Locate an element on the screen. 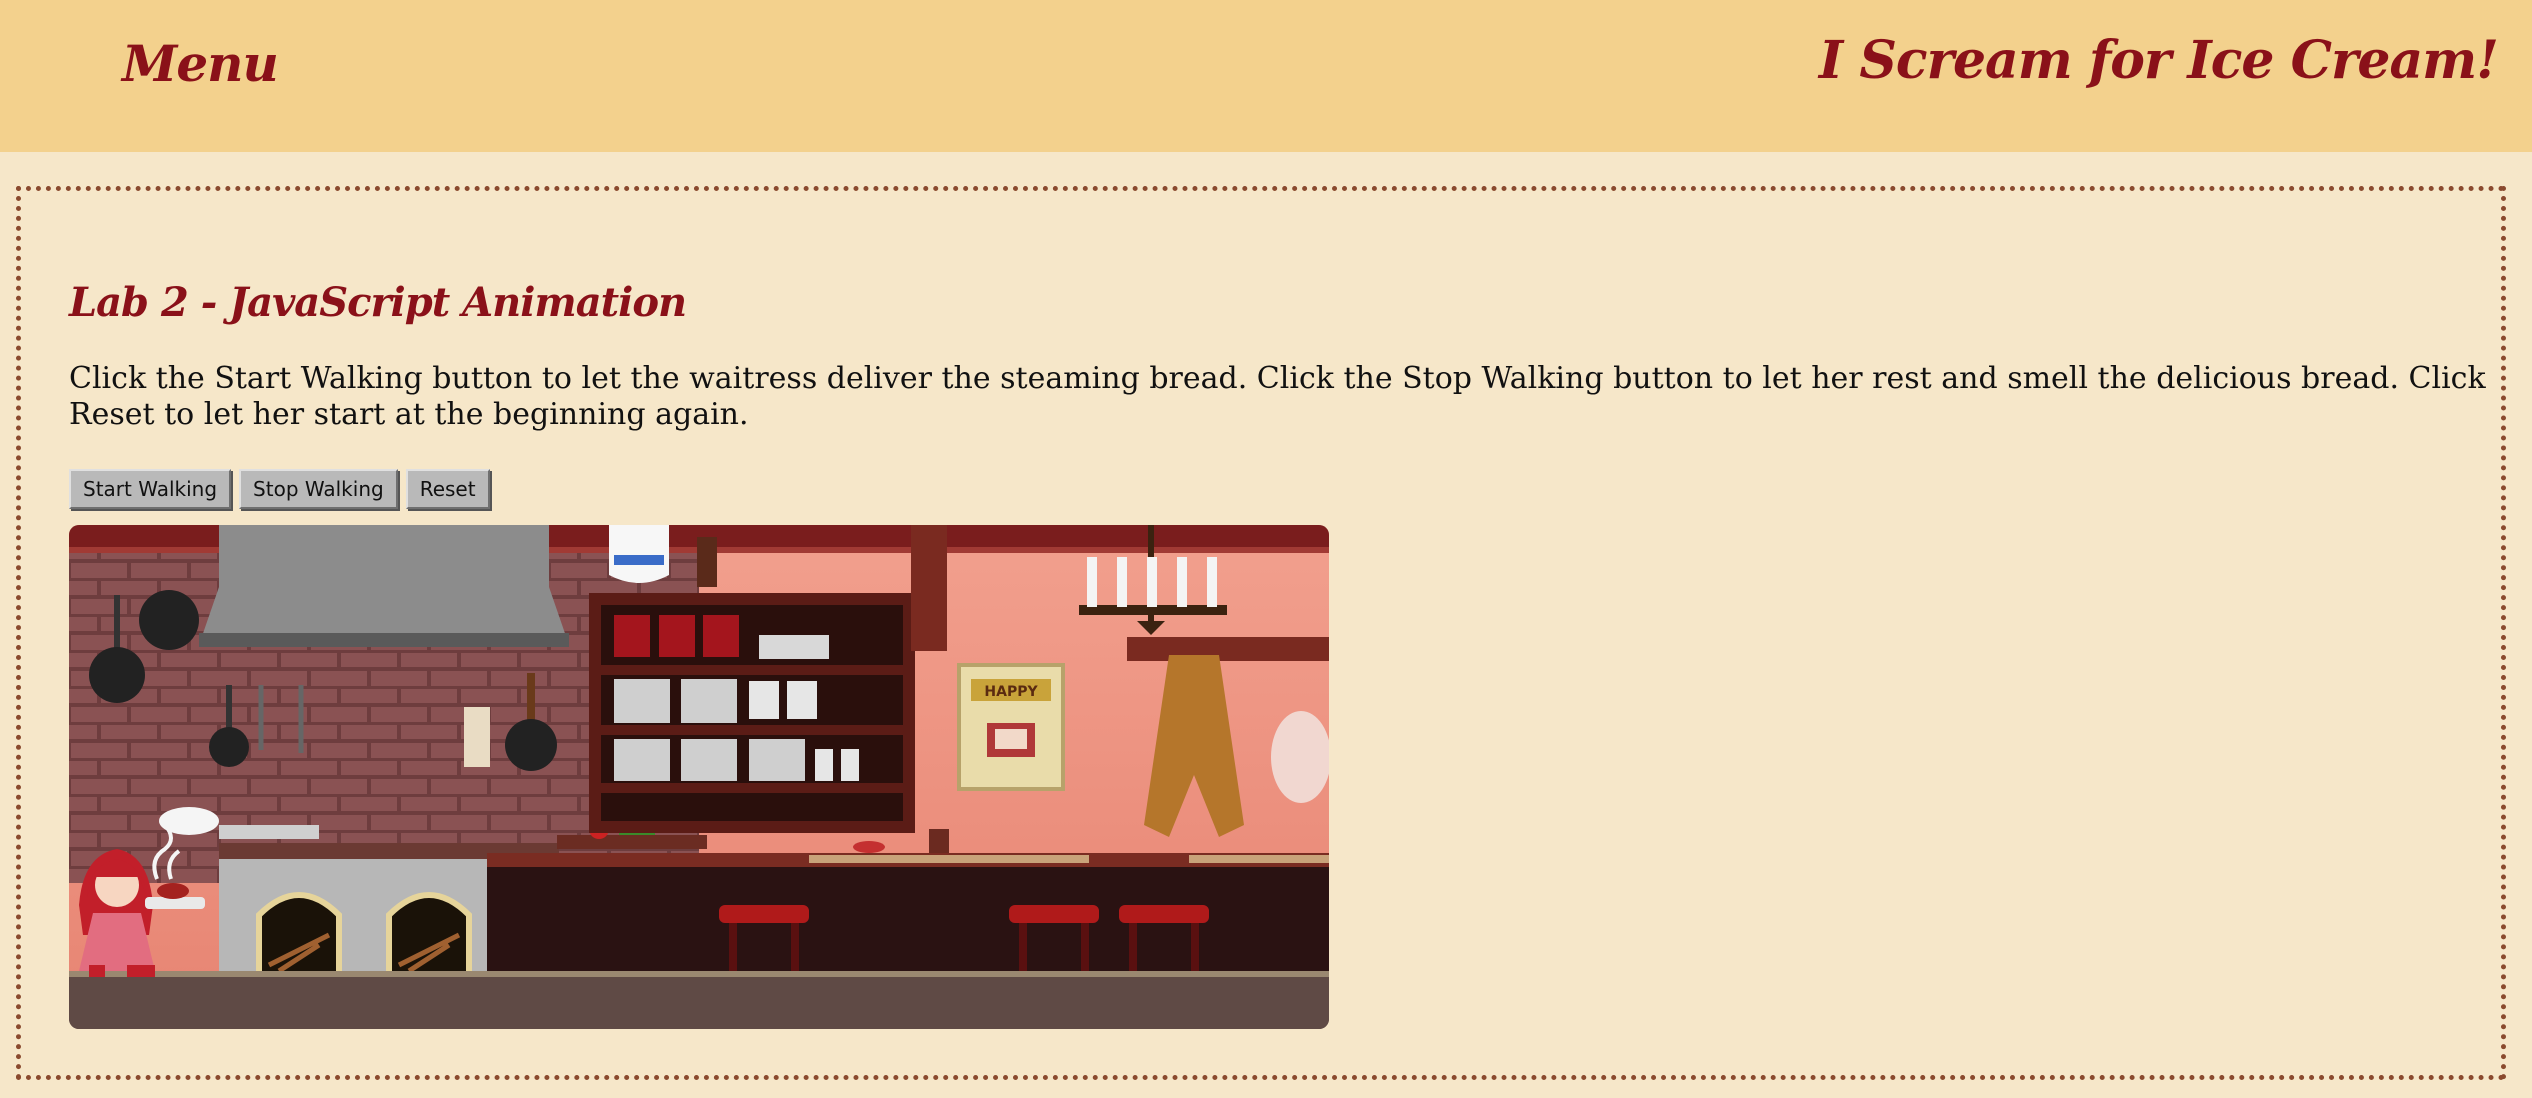 Image resolution: width=2532 pixels, height=1098 pixels. wall-sign: HAPPY is located at coordinates (1011, 727).